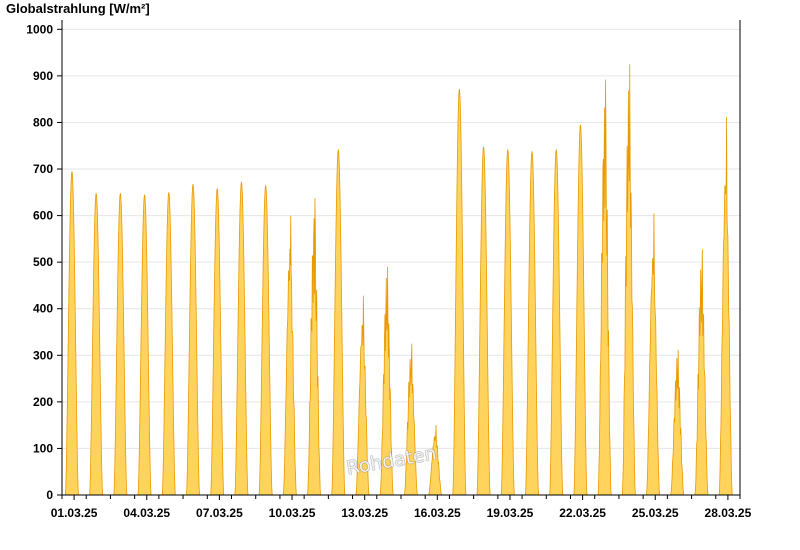 The image size is (800, 550). What do you see at coordinates (120, 344) in the screenshot?
I see `day-area-03.03.25` at bounding box center [120, 344].